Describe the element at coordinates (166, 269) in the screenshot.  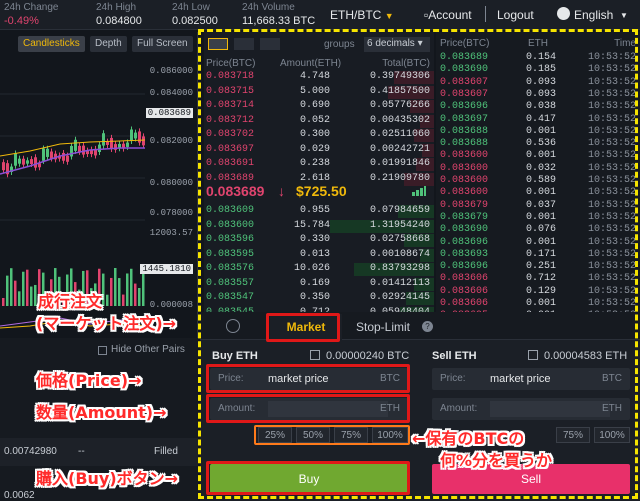
I see `volume-tag: 1445.1810` at that location.